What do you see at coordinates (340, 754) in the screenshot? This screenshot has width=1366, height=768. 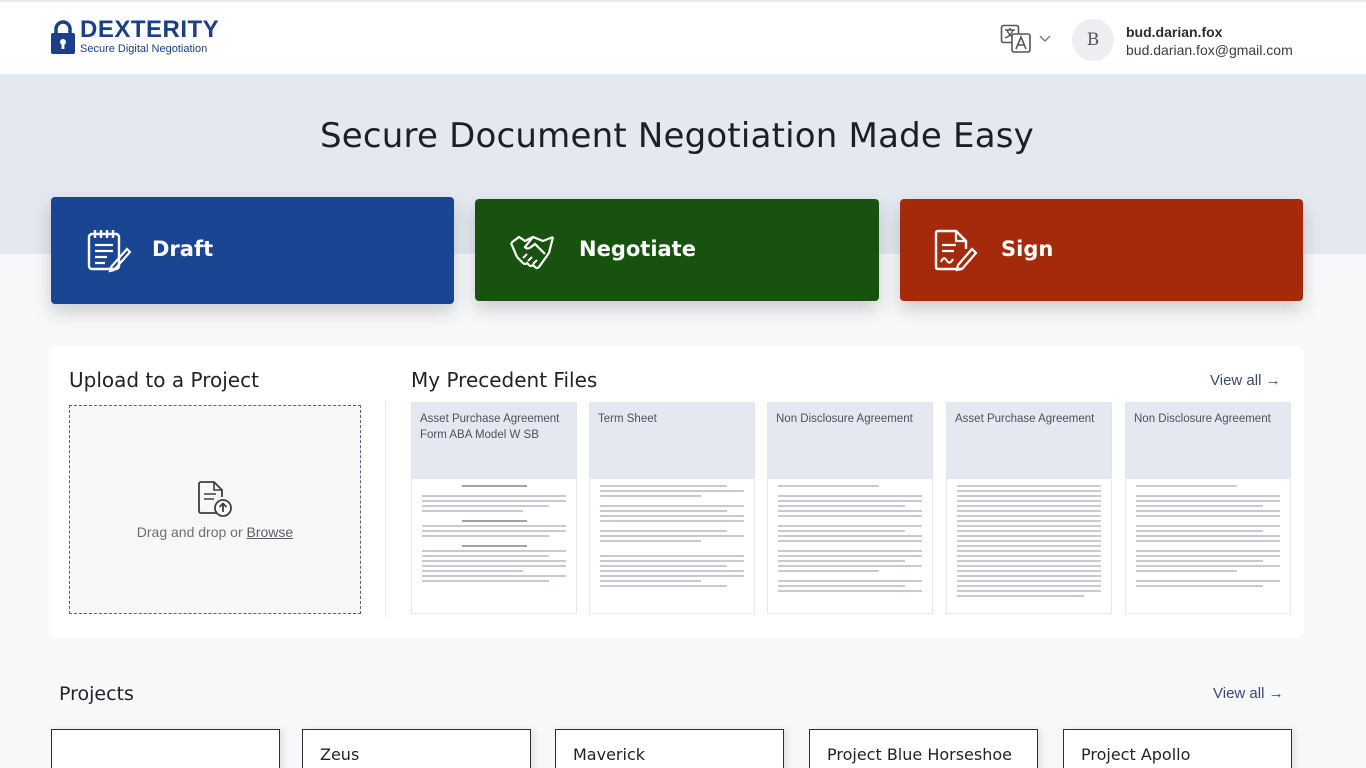 I see `project-name: Zeus` at bounding box center [340, 754].